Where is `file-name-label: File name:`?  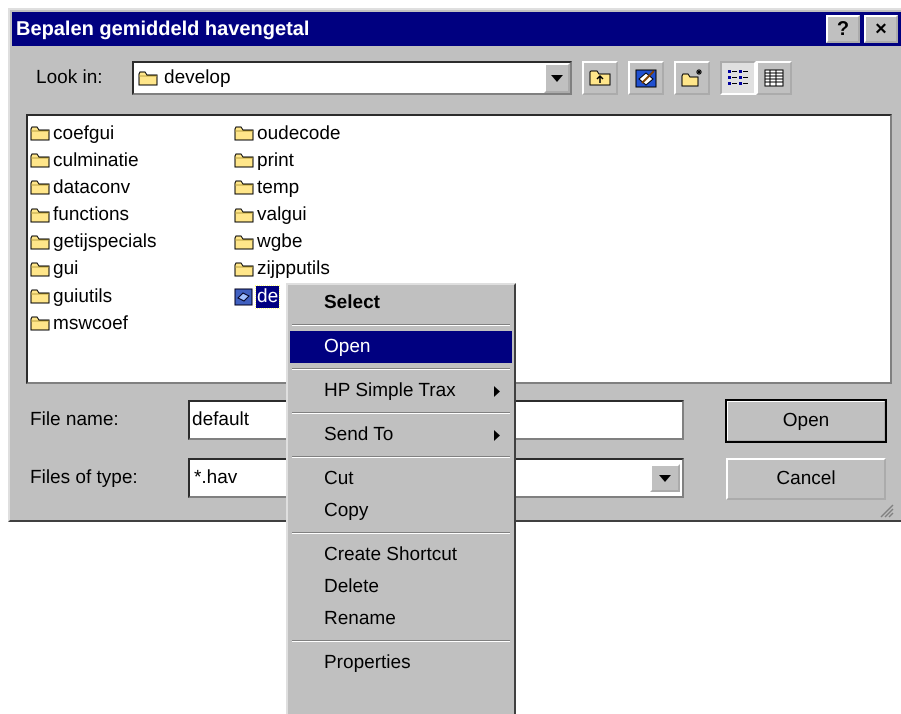 file-name-label: File name: is located at coordinates (75, 420).